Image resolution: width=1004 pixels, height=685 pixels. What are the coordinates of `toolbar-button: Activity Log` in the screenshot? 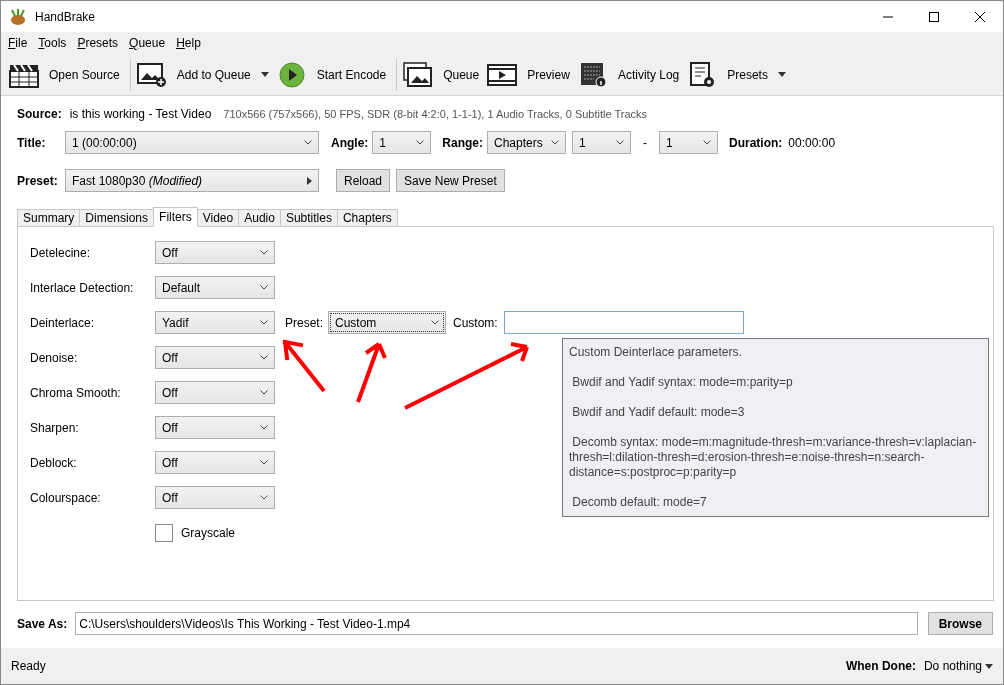 It's located at (630, 74).